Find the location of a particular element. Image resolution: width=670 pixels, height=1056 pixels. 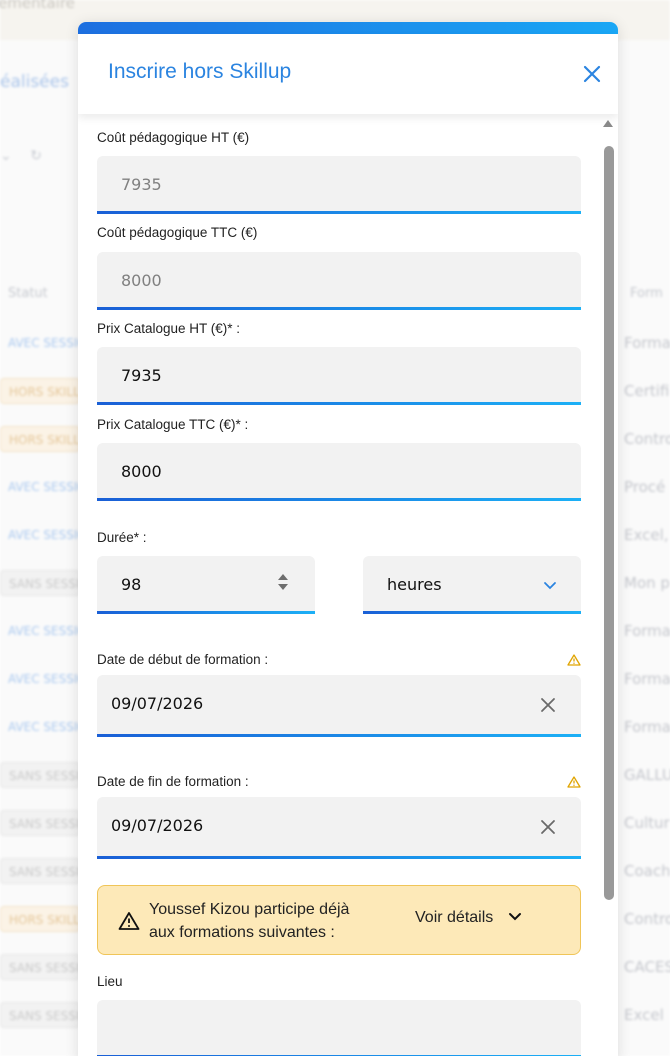

duree-field: Durée* : 98 heures is located at coordinates (339, 575).